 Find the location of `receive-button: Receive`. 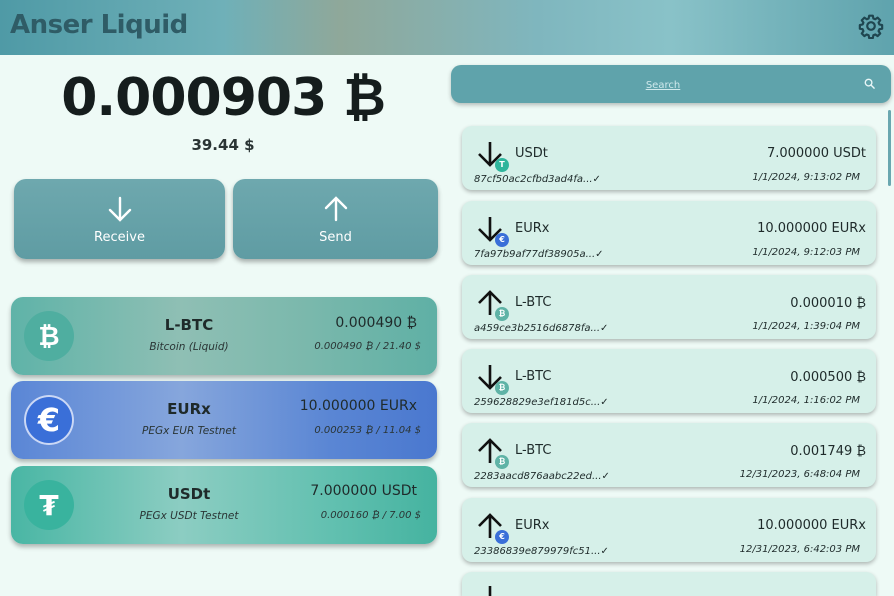

receive-button: Receive is located at coordinates (119, 219).